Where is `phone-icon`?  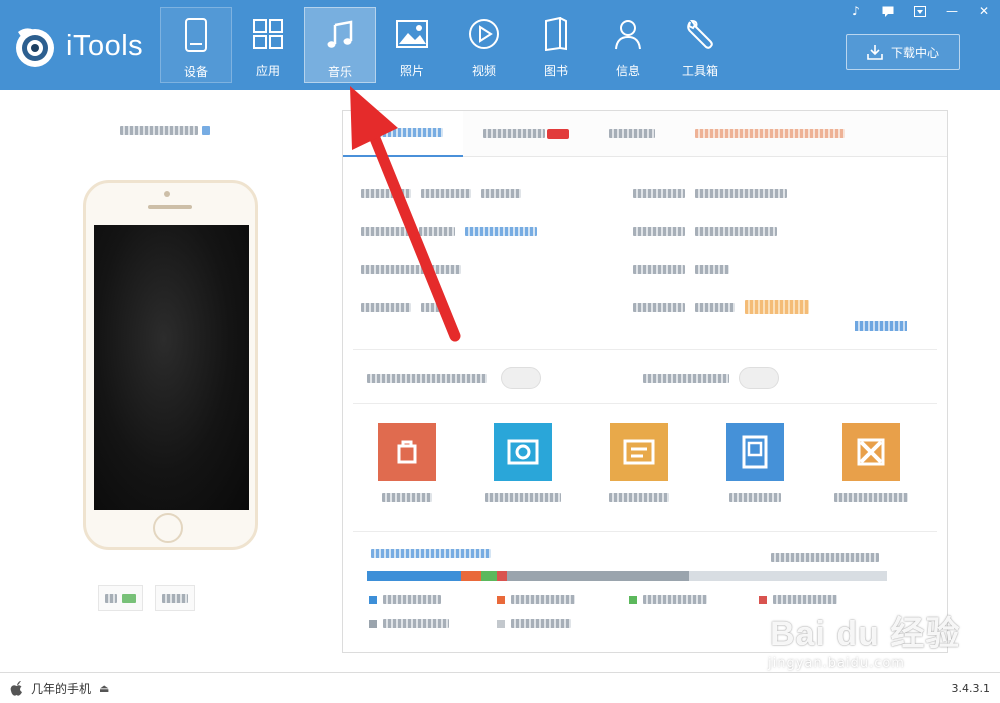 phone-icon is located at coordinates (196, 35).